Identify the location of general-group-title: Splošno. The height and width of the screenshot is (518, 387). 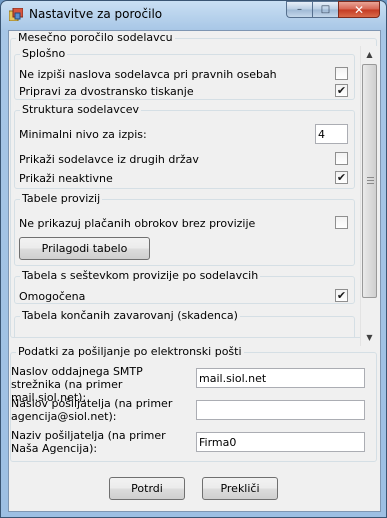
(44, 54).